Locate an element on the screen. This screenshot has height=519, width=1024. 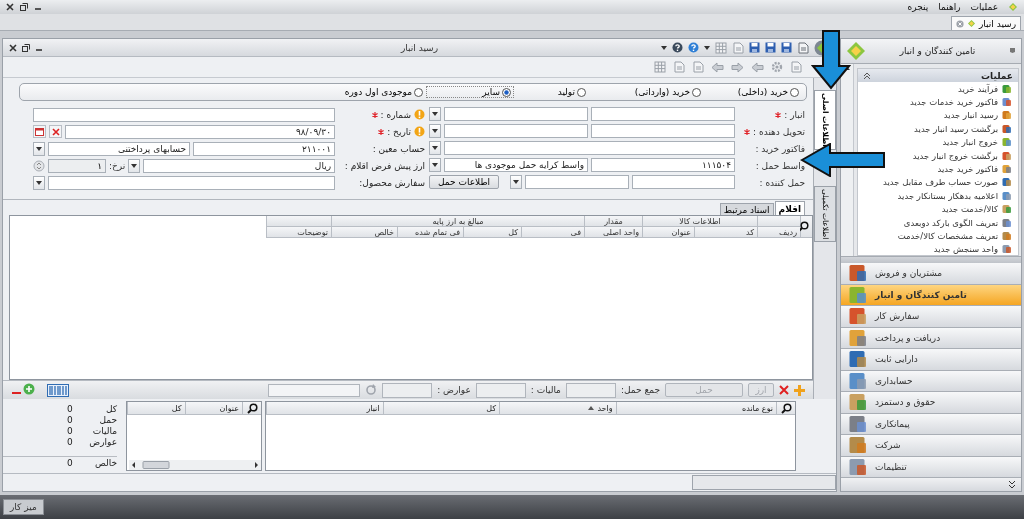
menu-item: پنجره is located at coordinates (918, 7).